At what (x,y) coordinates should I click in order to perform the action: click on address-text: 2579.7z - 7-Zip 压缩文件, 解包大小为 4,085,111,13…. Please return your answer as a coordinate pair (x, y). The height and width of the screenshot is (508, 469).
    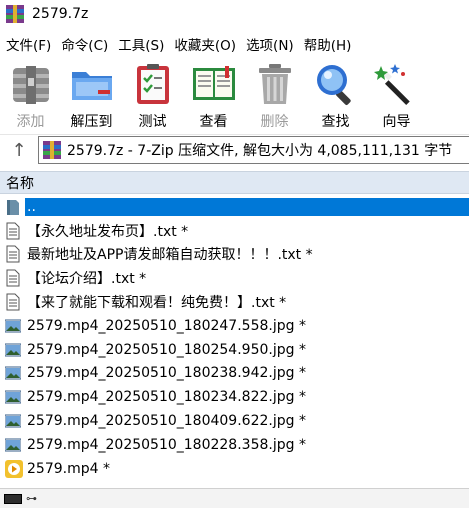
    Looking at the image, I should click on (260, 151).